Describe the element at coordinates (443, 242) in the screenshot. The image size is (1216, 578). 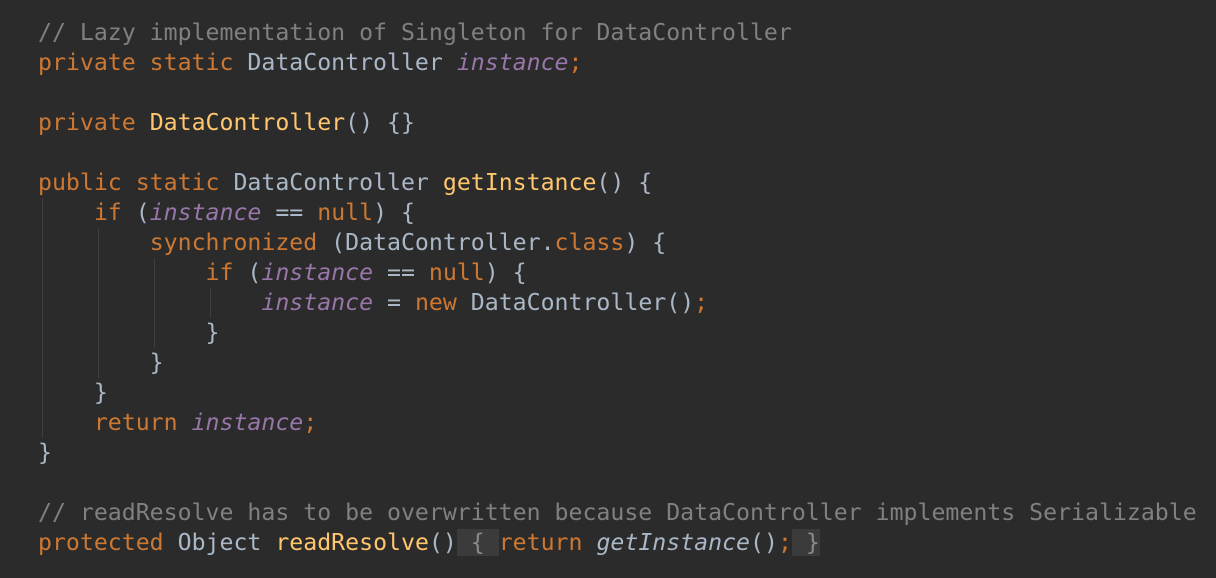
I see `code-token: (DataController.` at that location.